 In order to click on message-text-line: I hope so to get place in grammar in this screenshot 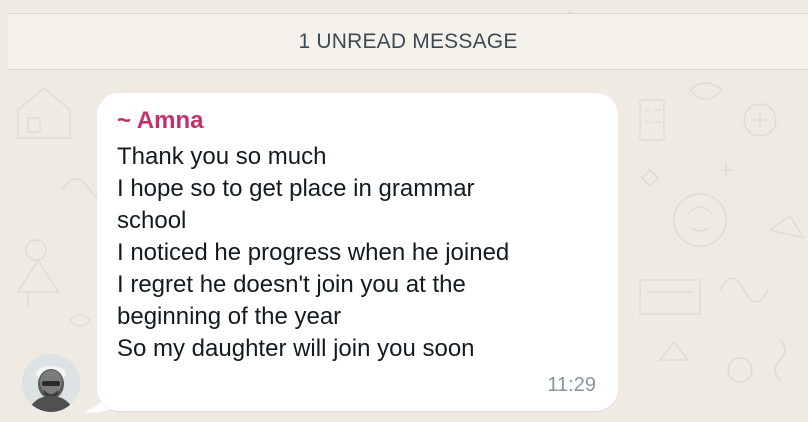, I will do `click(296, 188)`.